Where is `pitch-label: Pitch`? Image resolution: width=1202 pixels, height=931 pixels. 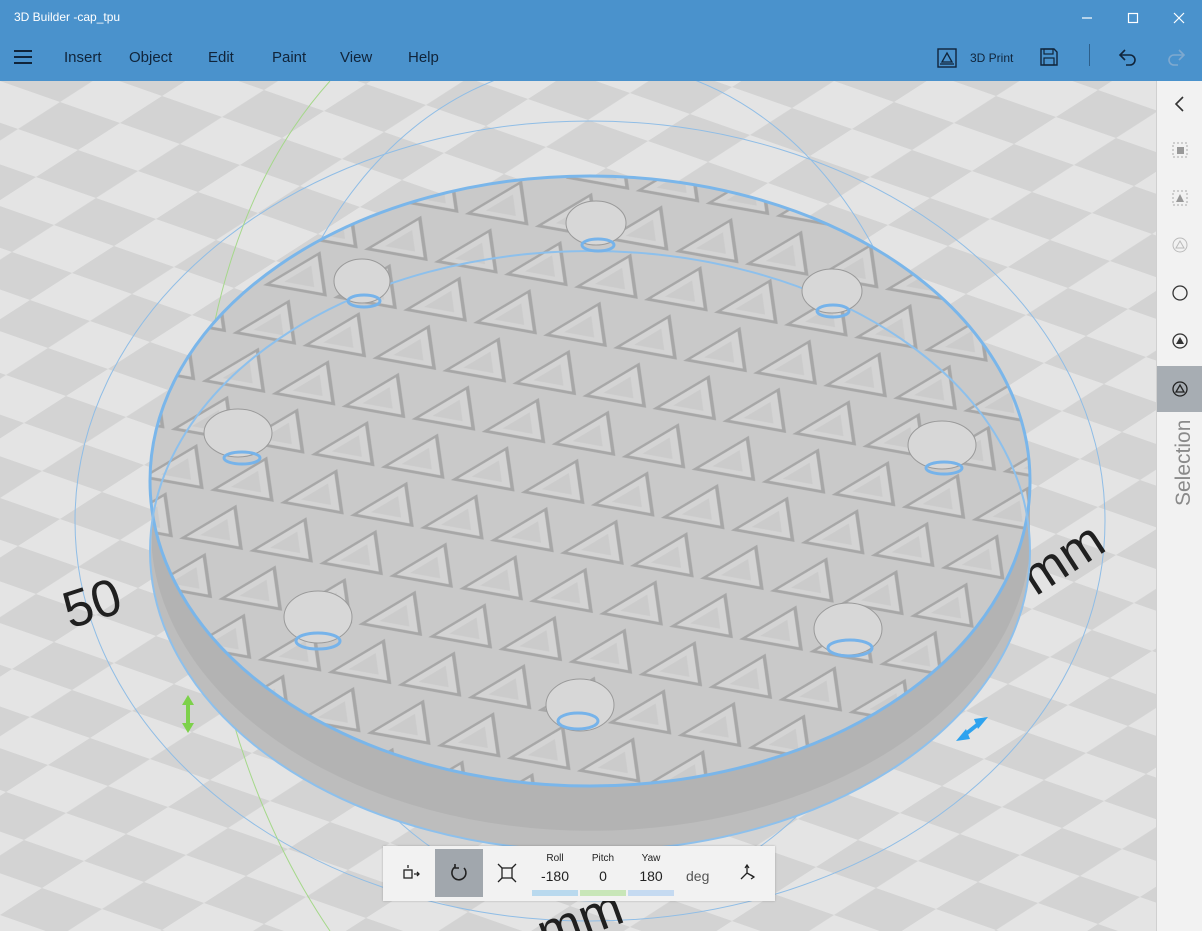
pitch-label: Pitch is located at coordinates (603, 858).